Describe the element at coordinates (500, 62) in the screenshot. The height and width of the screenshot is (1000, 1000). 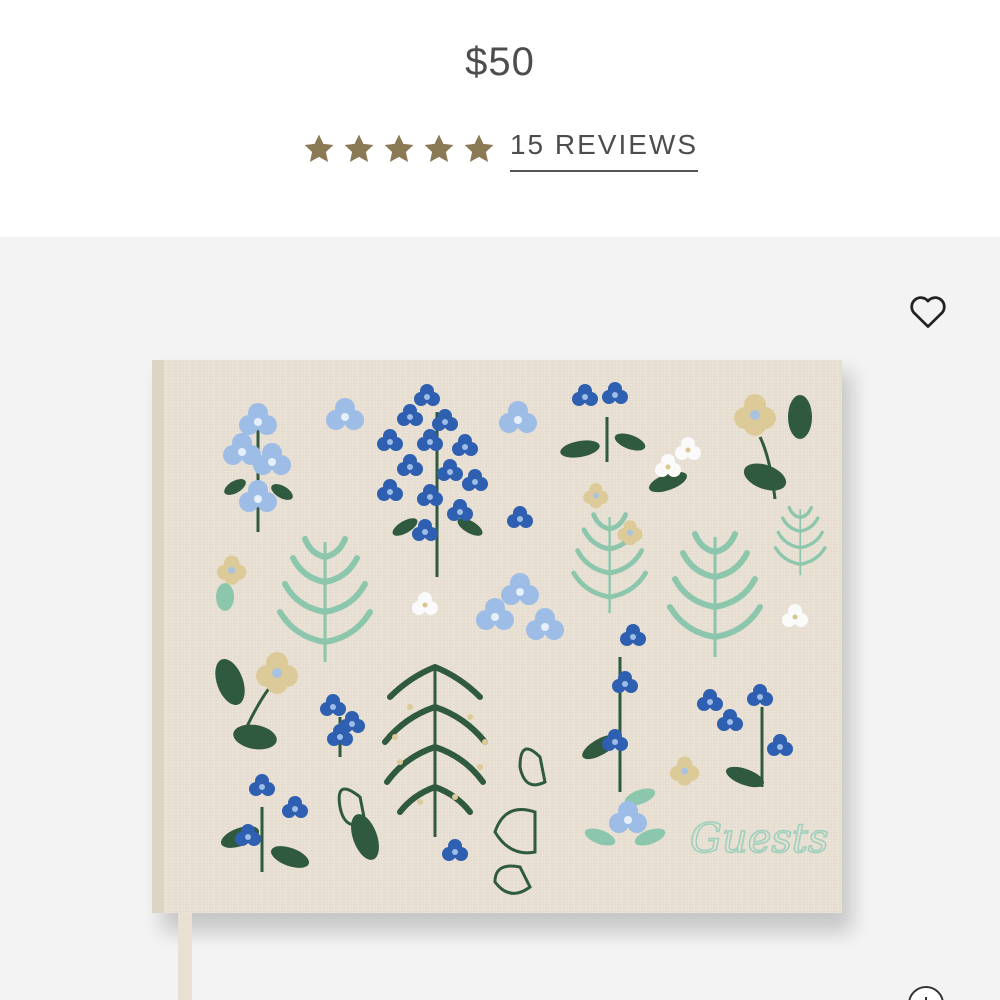
I see `product-price: $50` at that location.